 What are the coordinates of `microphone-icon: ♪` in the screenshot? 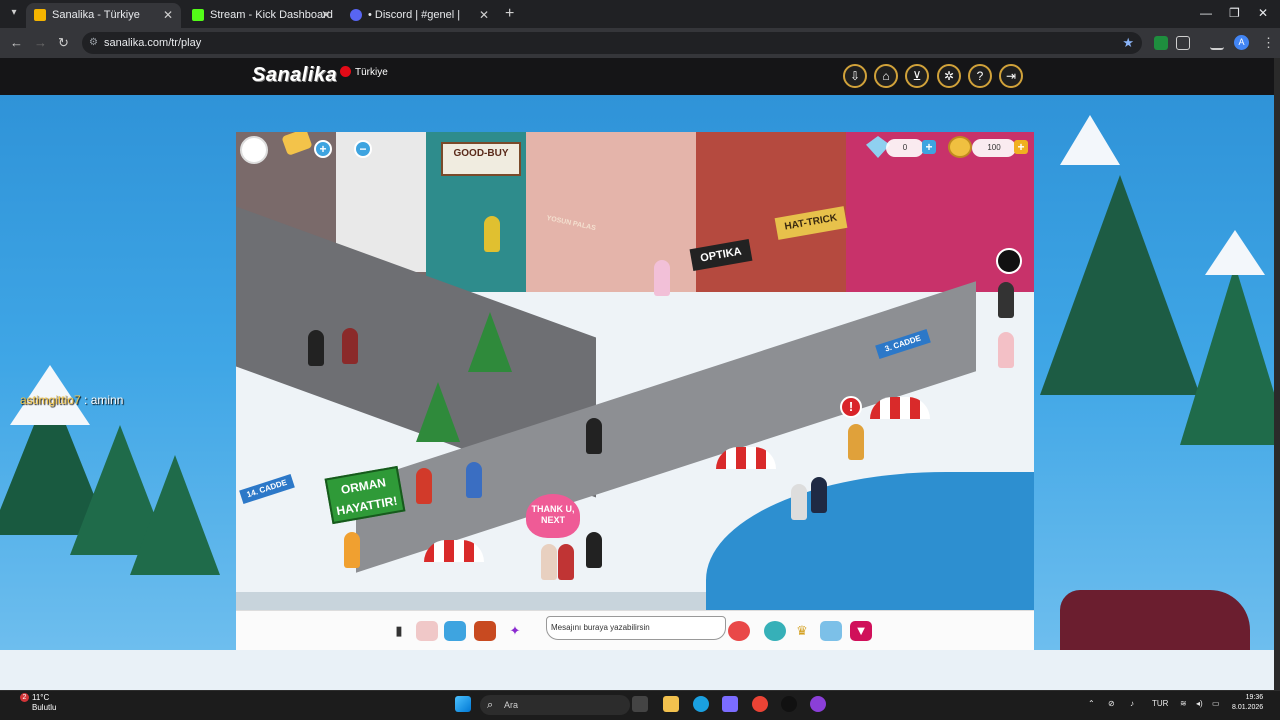 It's located at (1132, 703).